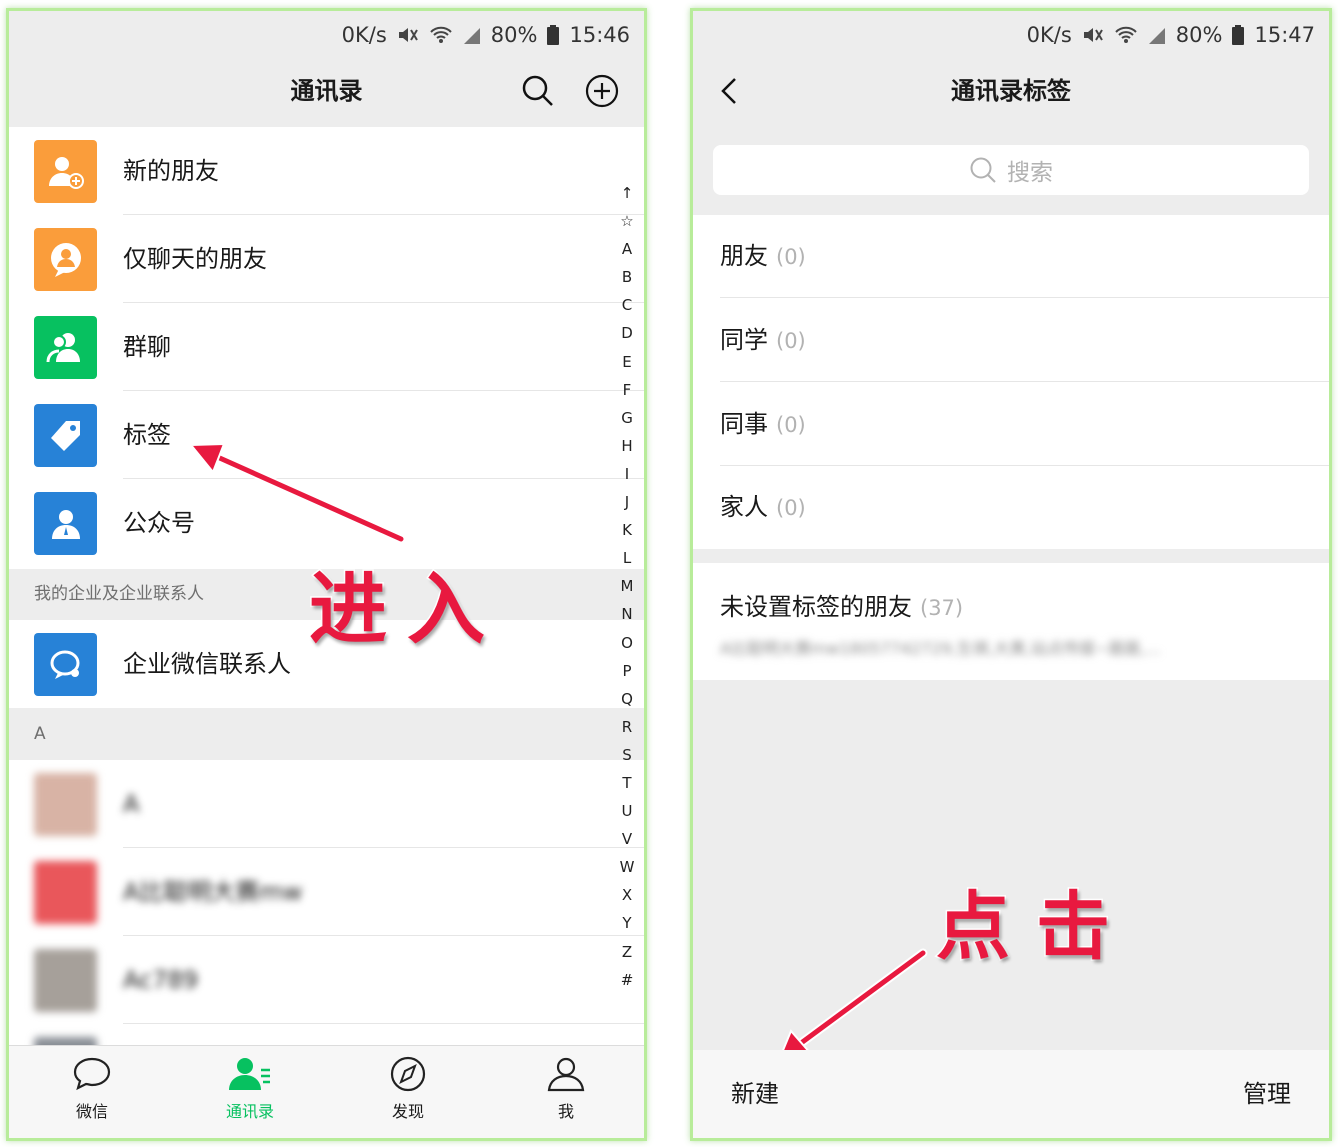  Describe the element at coordinates (627, 699) in the screenshot. I see `index-letter: Q` at that location.